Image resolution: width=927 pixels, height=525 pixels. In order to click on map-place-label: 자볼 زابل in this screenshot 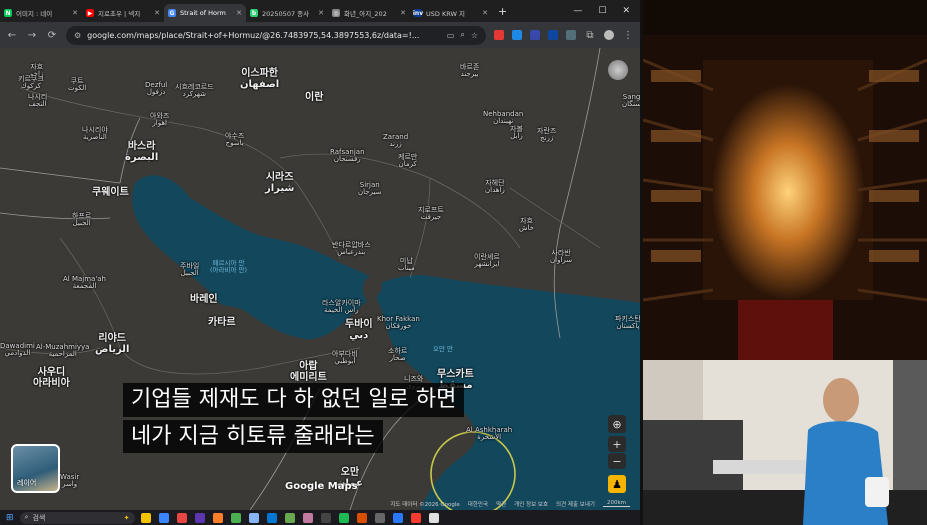, I will do `click(516, 133)`.